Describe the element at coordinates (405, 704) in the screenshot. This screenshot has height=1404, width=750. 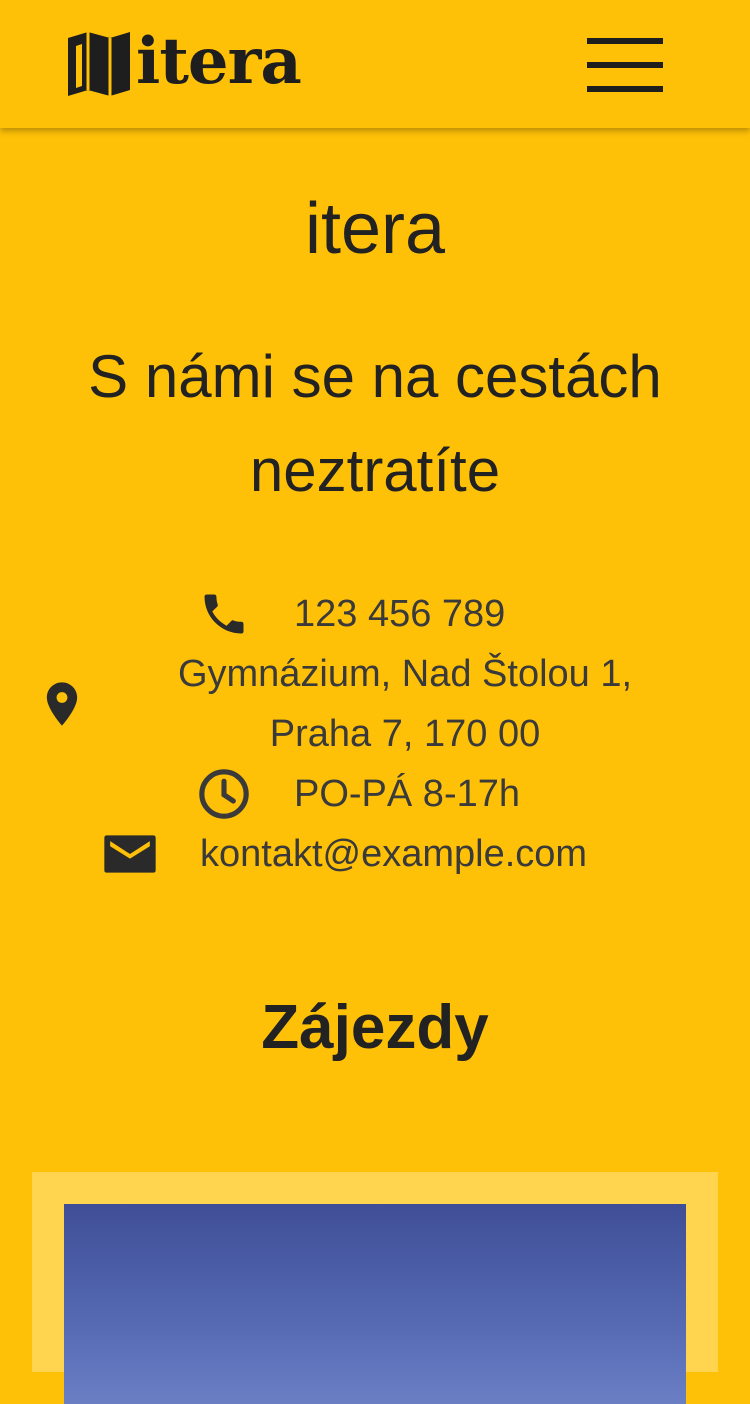
I see `contact-address: Gymnázium, Nad Štolou 1, Praha 7, 170 00` at that location.